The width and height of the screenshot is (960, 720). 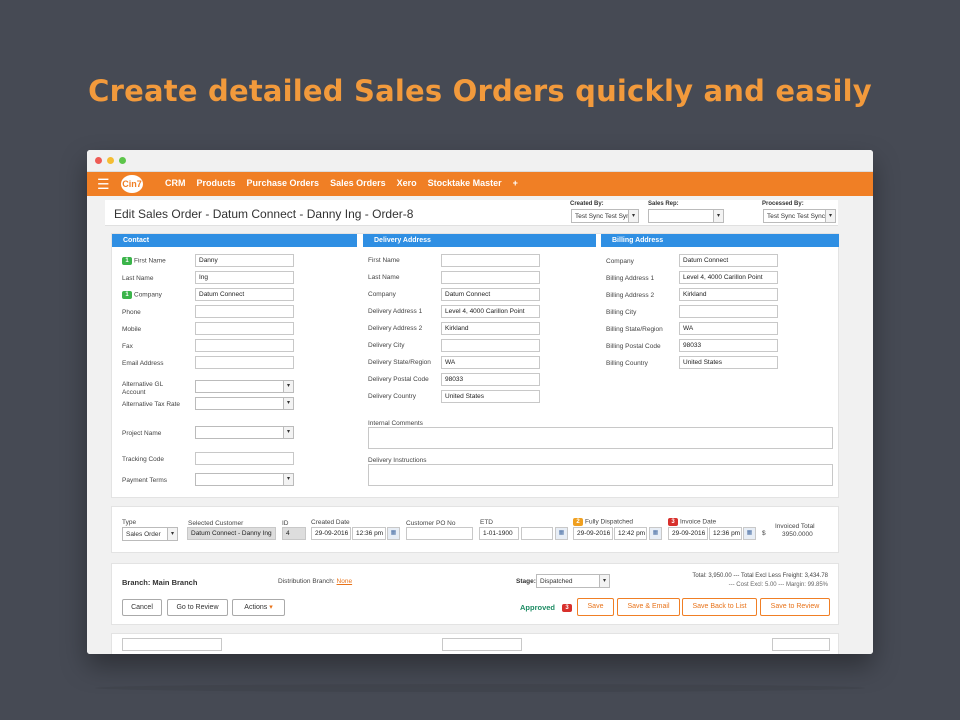 What do you see at coordinates (490, 345) in the screenshot?
I see `delivery-city-input` at bounding box center [490, 345].